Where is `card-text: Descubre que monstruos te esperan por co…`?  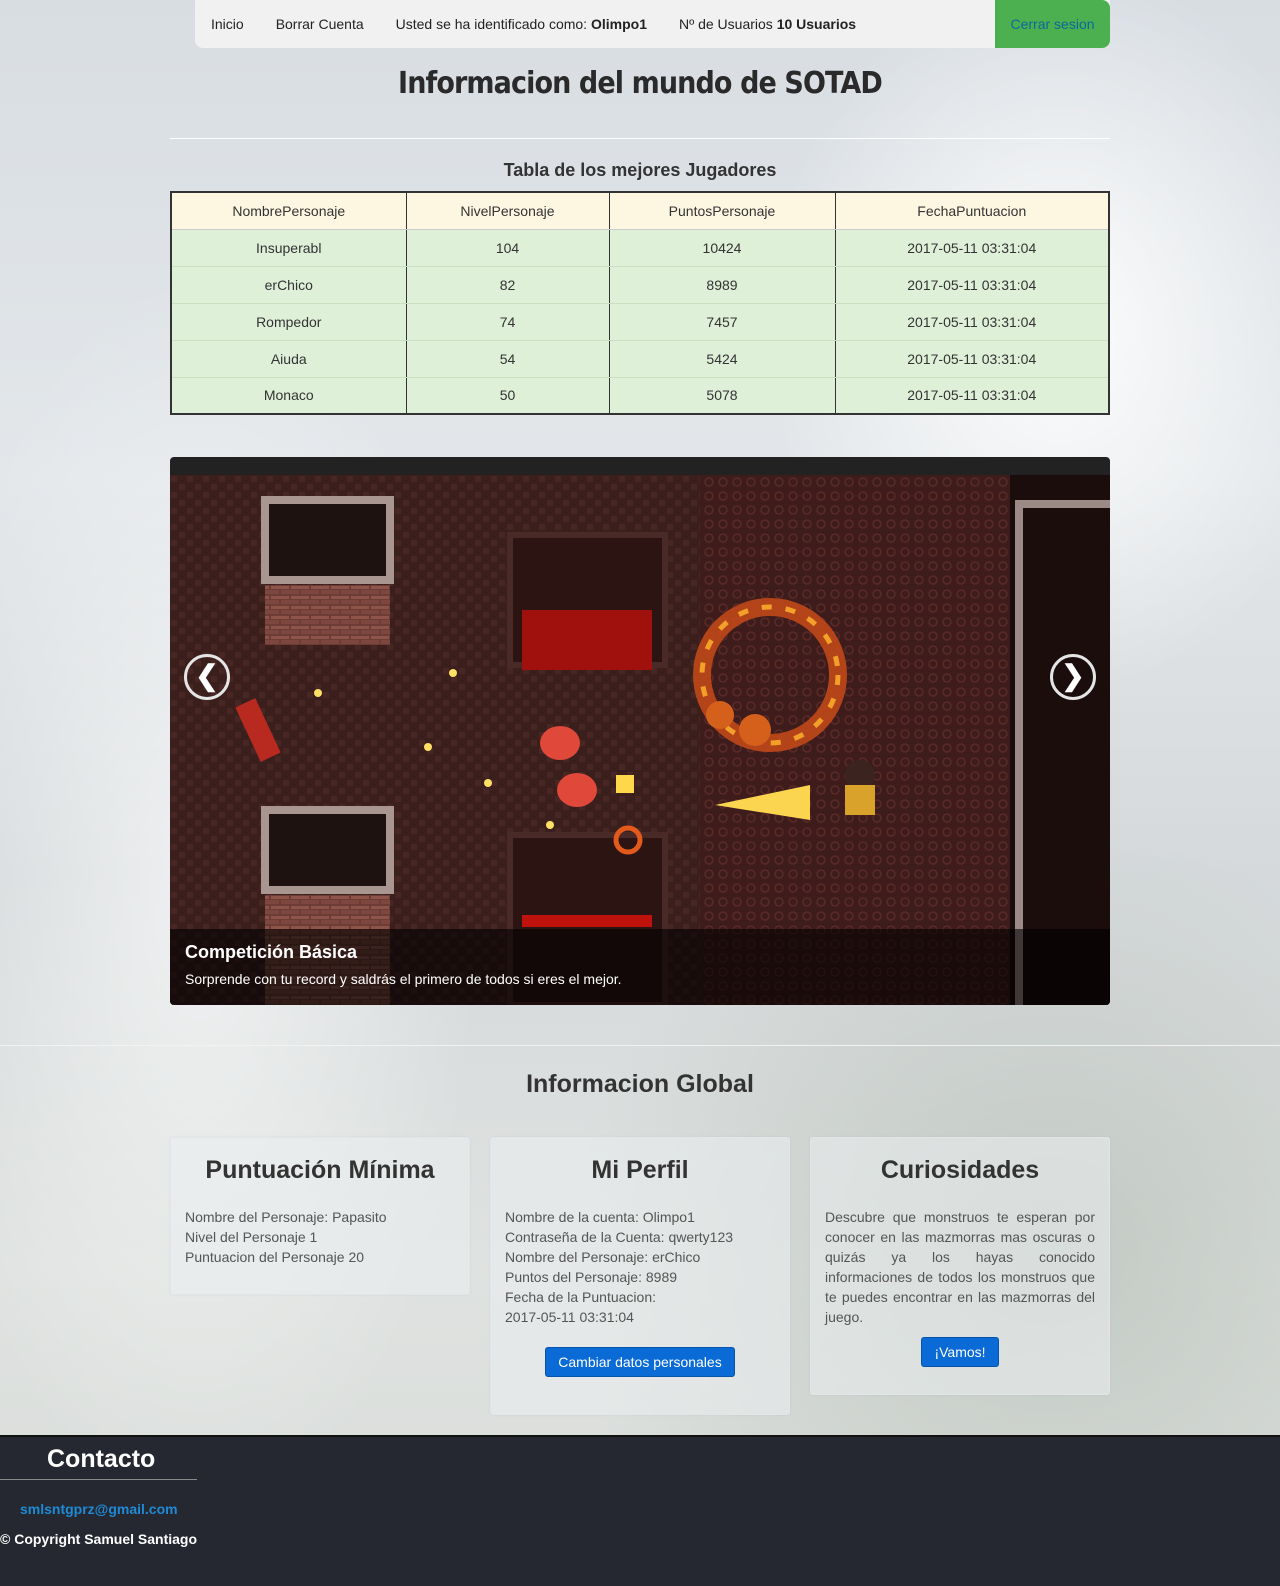 card-text: Descubre que monstruos te esperan por co… is located at coordinates (960, 1267).